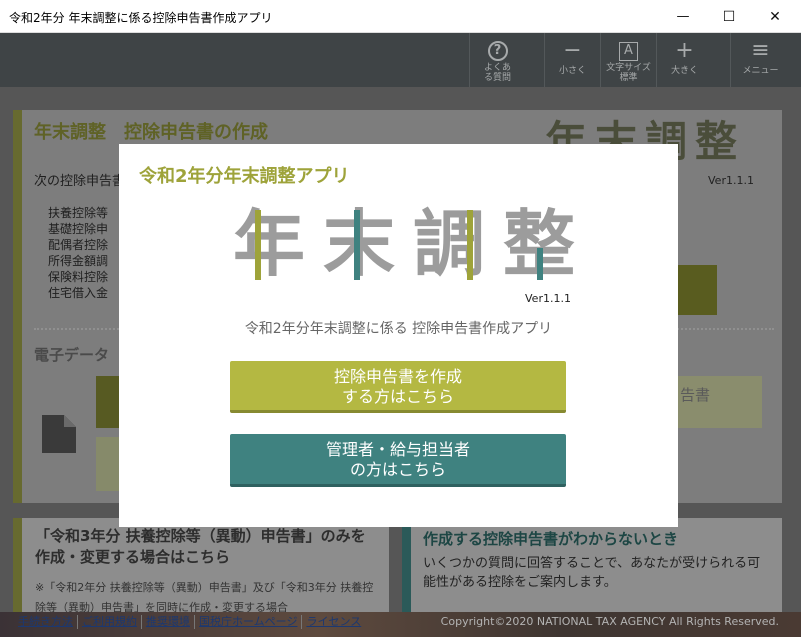  Describe the element at coordinates (398, 329) in the screenshot. I see `dialog-subtitle: 令和2年分年末調整に係る 控除申告書作成アプリ` at that location.